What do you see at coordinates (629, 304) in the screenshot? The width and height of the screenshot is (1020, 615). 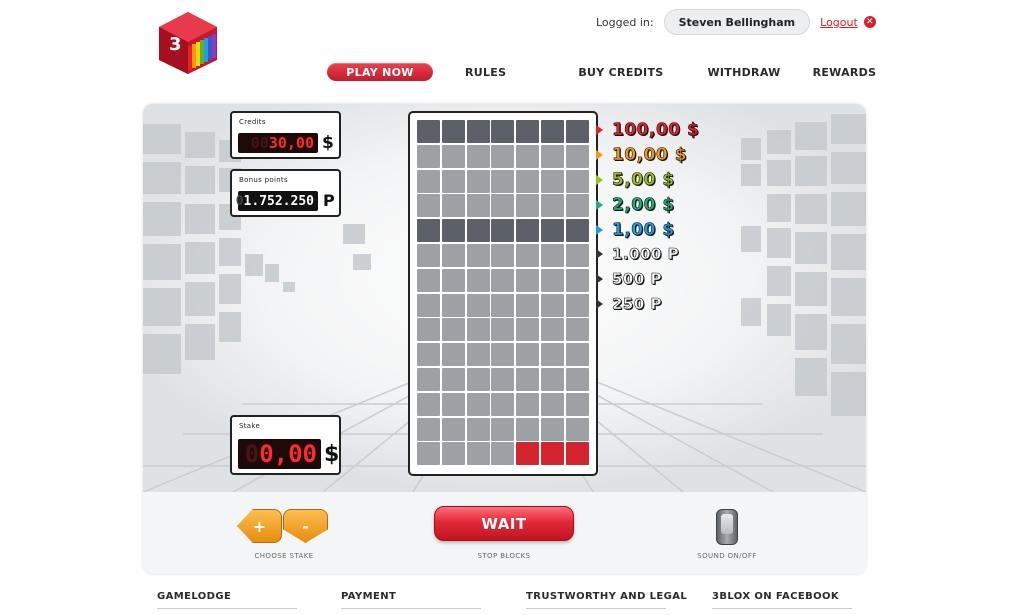 I see `prize-level: 250 P` at bounding box center [629, 304].